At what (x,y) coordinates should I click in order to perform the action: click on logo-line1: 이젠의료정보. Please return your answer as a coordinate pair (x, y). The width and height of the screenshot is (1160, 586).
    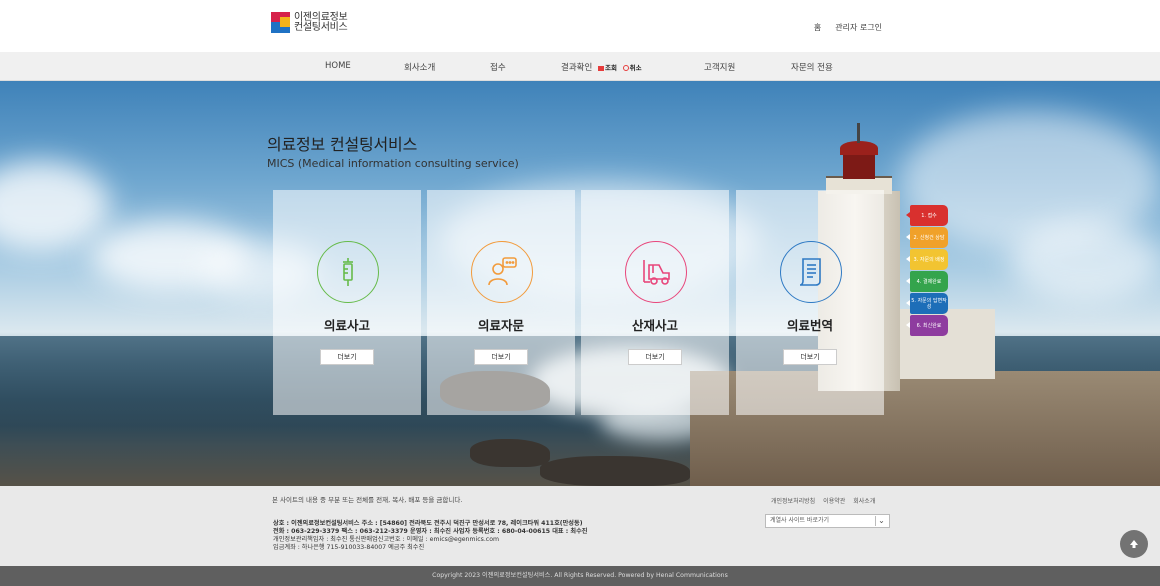
    Looking at the image, I should click on (321, 17).